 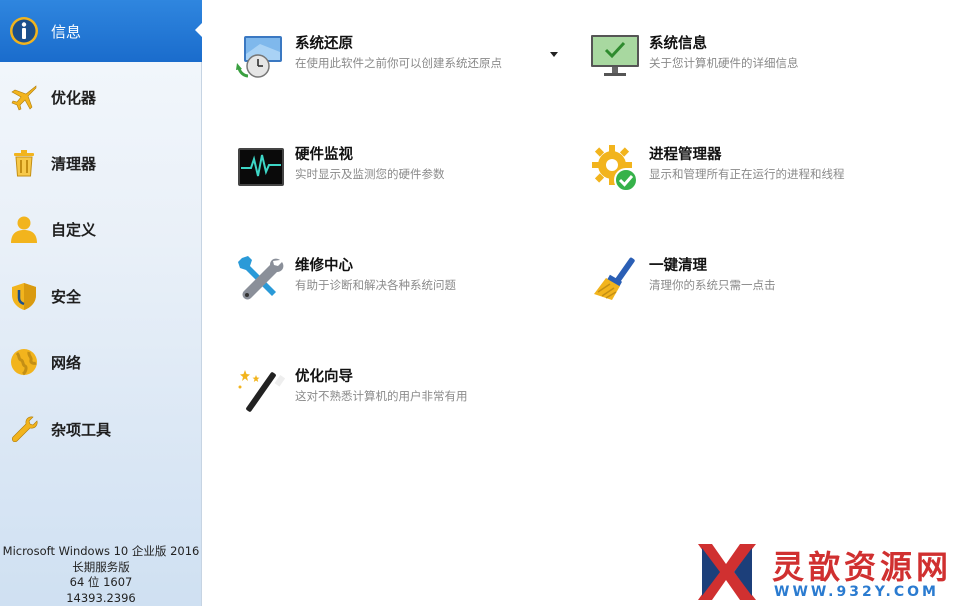 I want to click on tile-title: 一键清理, so click(x=678, y=266).